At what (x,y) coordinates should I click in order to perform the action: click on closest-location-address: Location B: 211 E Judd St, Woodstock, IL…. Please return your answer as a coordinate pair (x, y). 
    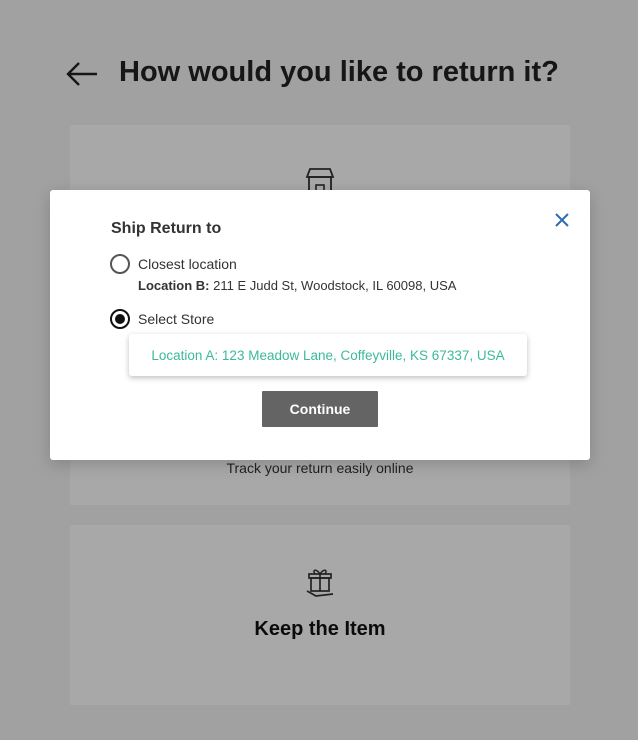
    Looking at the image, I should click on (297, 285).